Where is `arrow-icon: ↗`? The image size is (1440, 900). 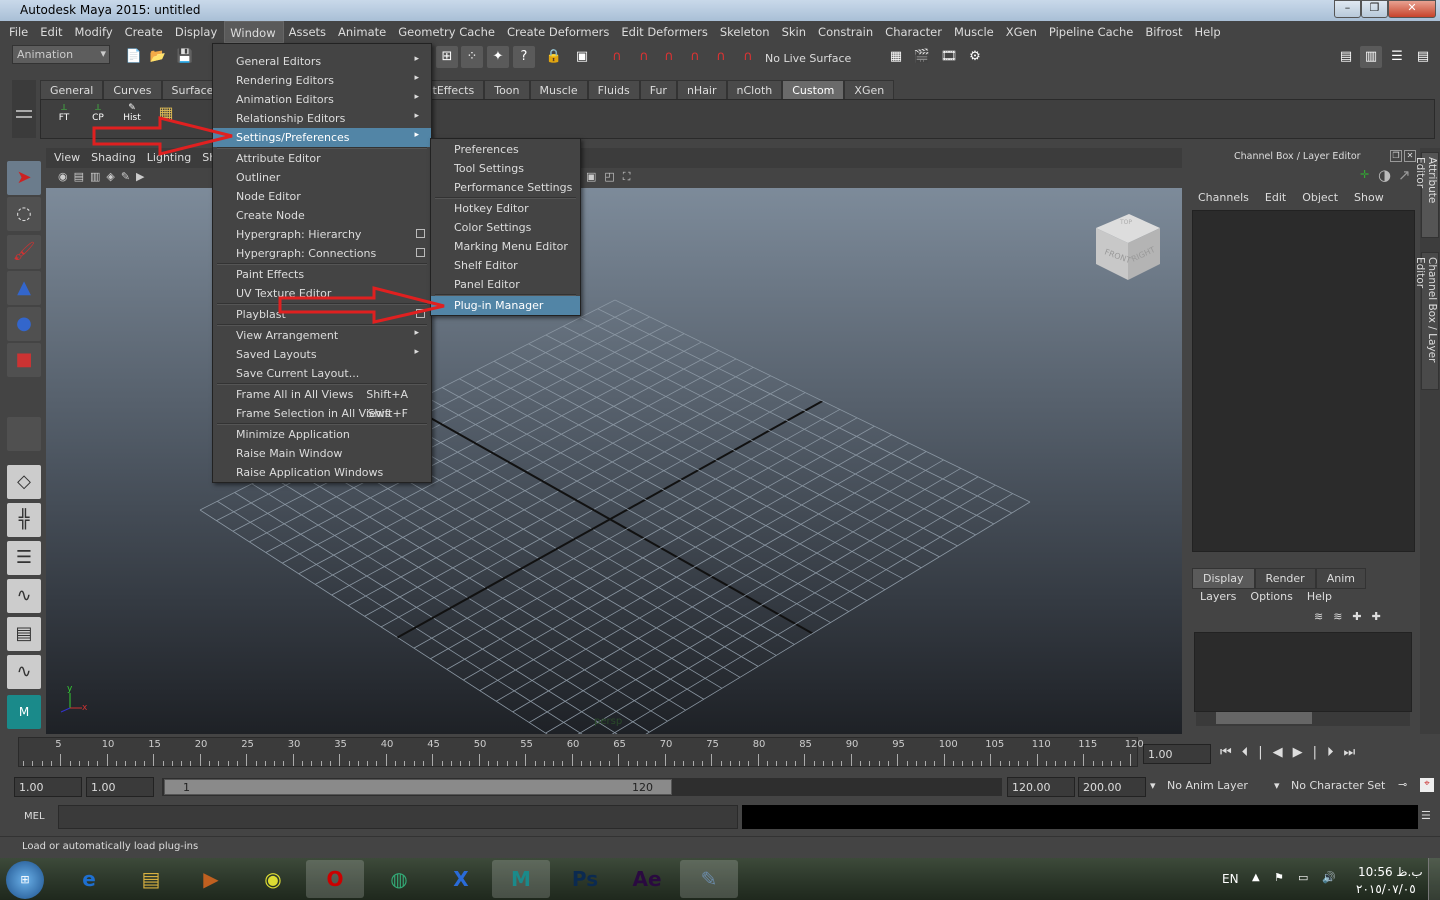 arrow-icon: ↗ is located at coordinates (1404, 175).